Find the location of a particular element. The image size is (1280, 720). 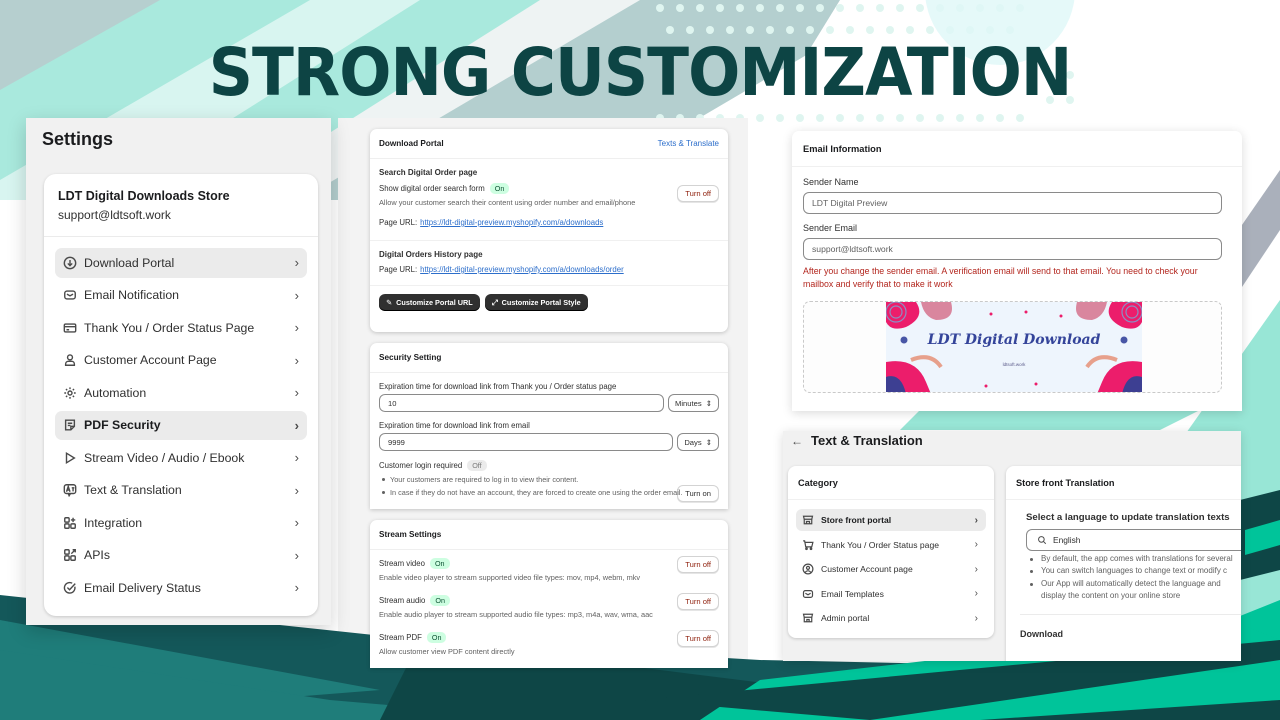

store-email: support@ldtsoft.work is located at coordinates (114, 215).